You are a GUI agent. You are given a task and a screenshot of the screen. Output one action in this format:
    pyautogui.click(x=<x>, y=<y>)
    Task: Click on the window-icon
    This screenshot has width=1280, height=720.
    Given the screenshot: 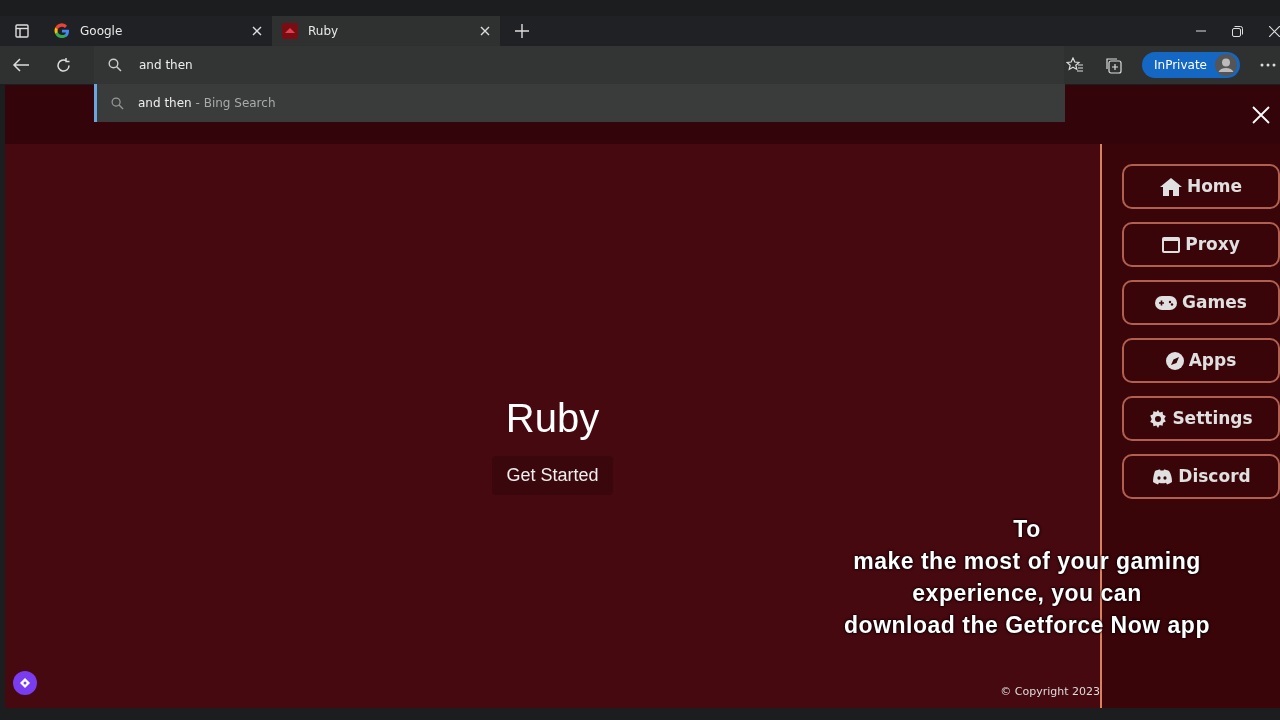 What is the action you would take?
    pyautogui.click(x=1171, y=244)
    